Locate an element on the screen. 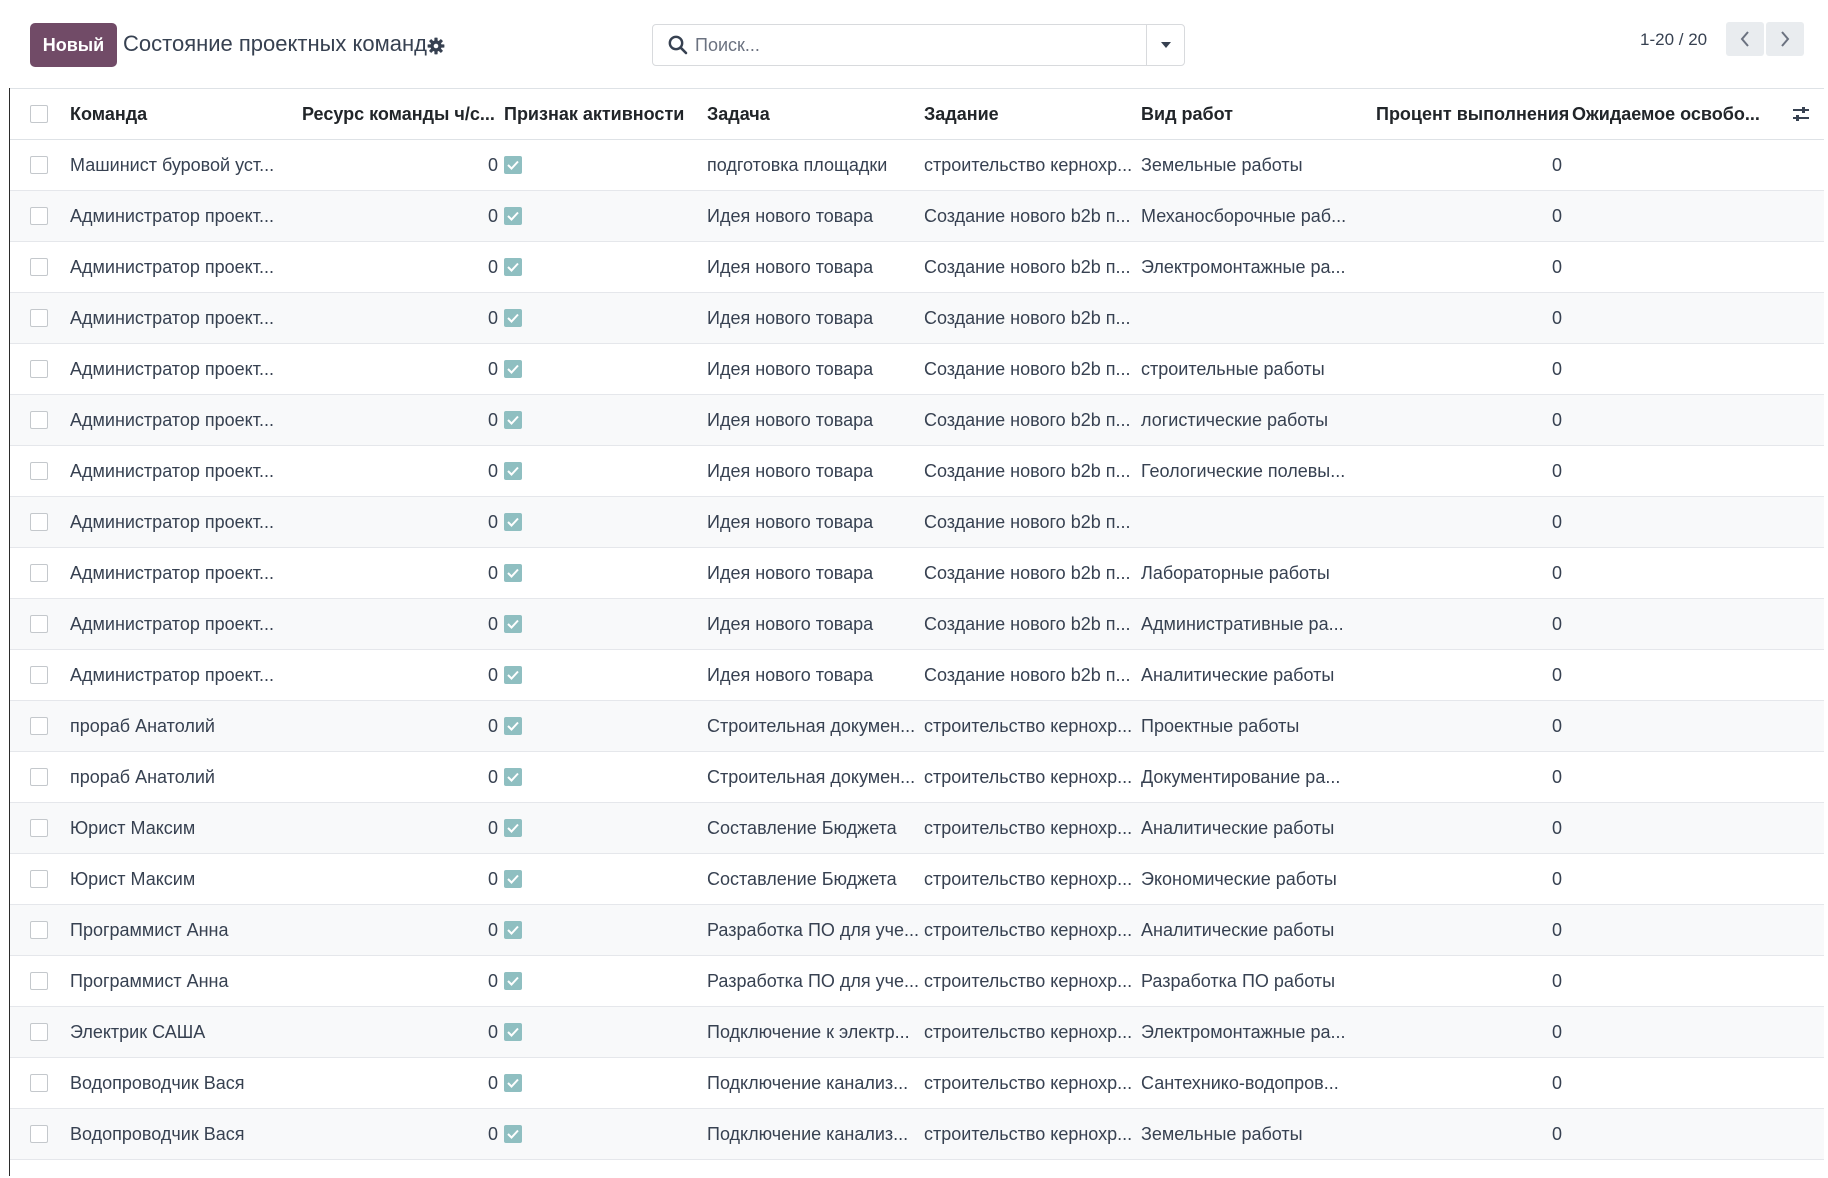  column-header-percent: Процент выполнения is located at coordinates (1472, 114).